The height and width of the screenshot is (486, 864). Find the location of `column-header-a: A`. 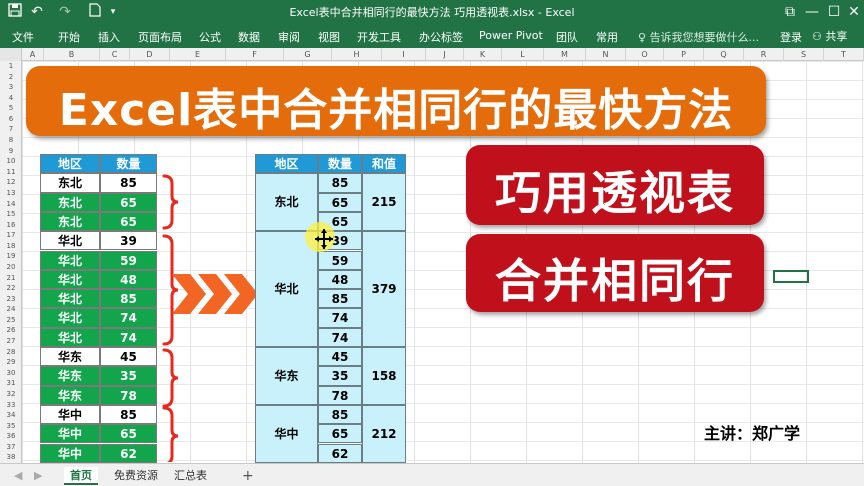

column-header-a: A is located at coordinates (33, 54).